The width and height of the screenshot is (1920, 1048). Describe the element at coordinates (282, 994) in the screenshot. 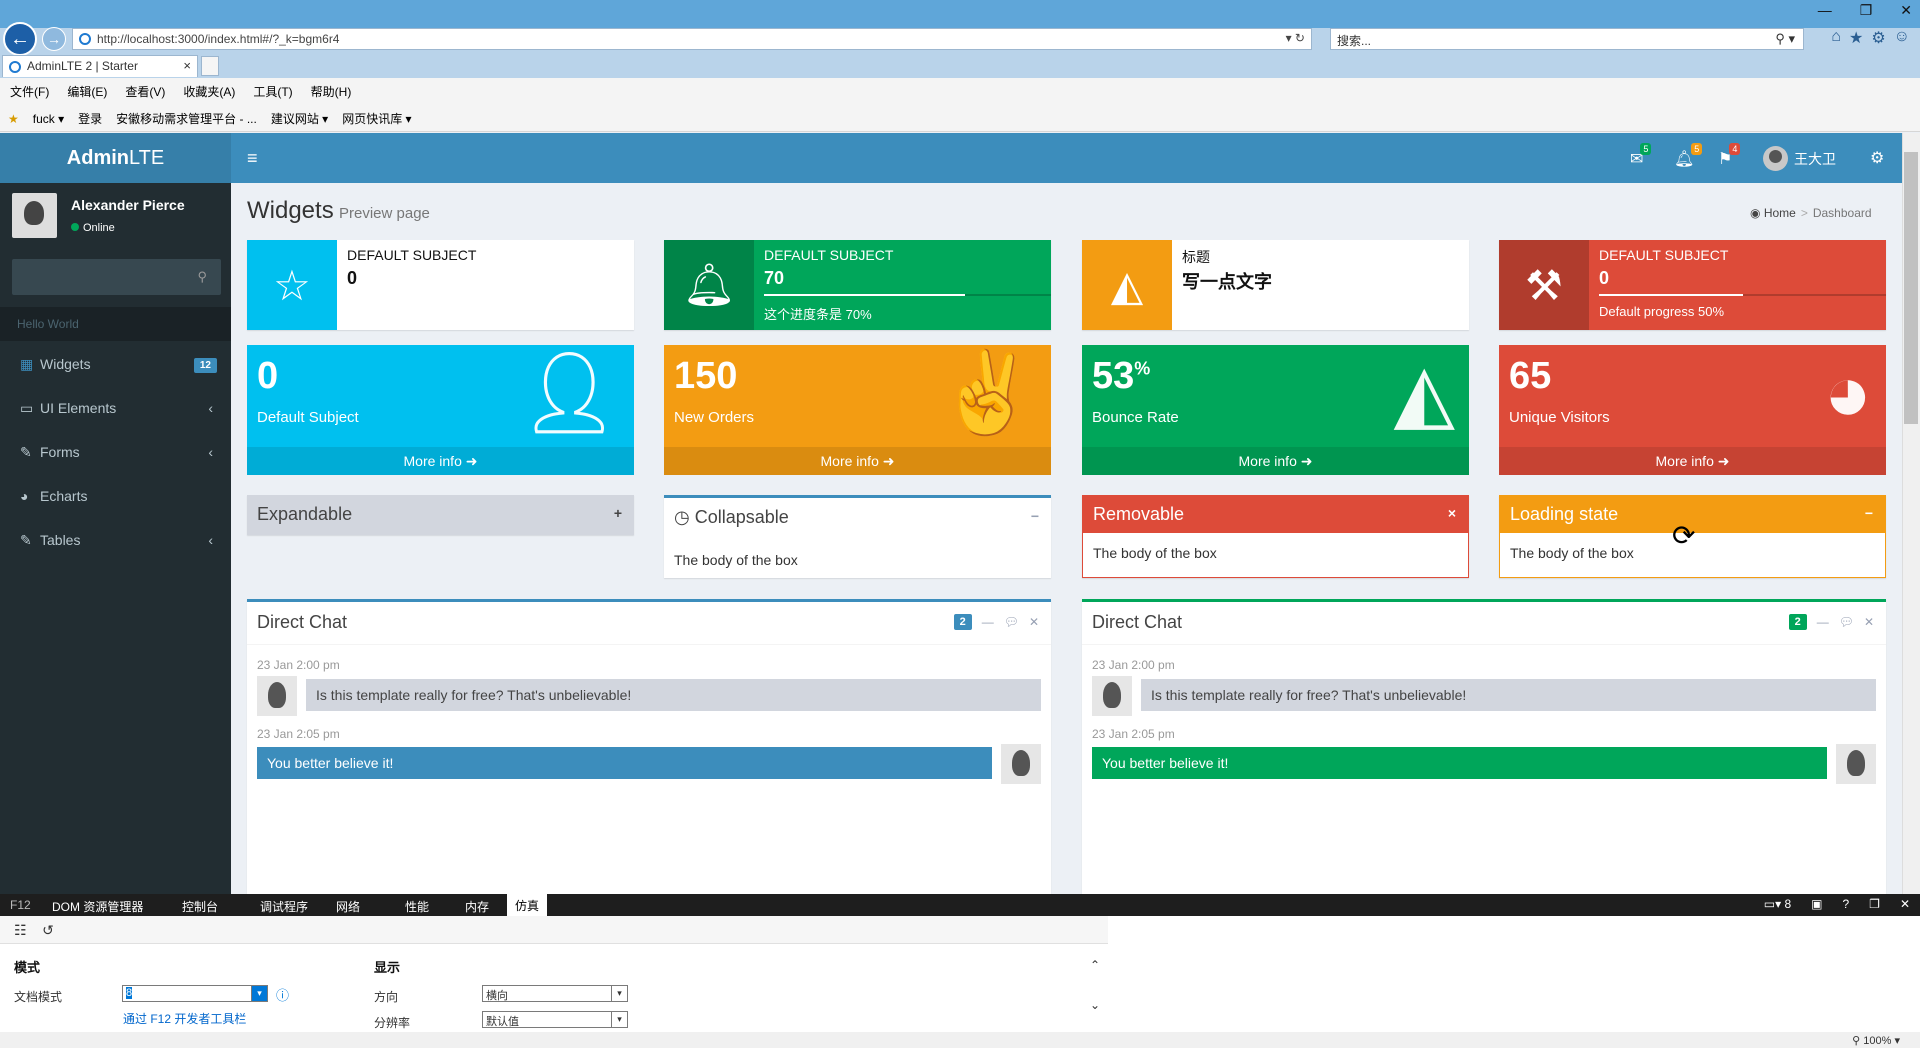

I see `info-icon: ⓘ` at that location.